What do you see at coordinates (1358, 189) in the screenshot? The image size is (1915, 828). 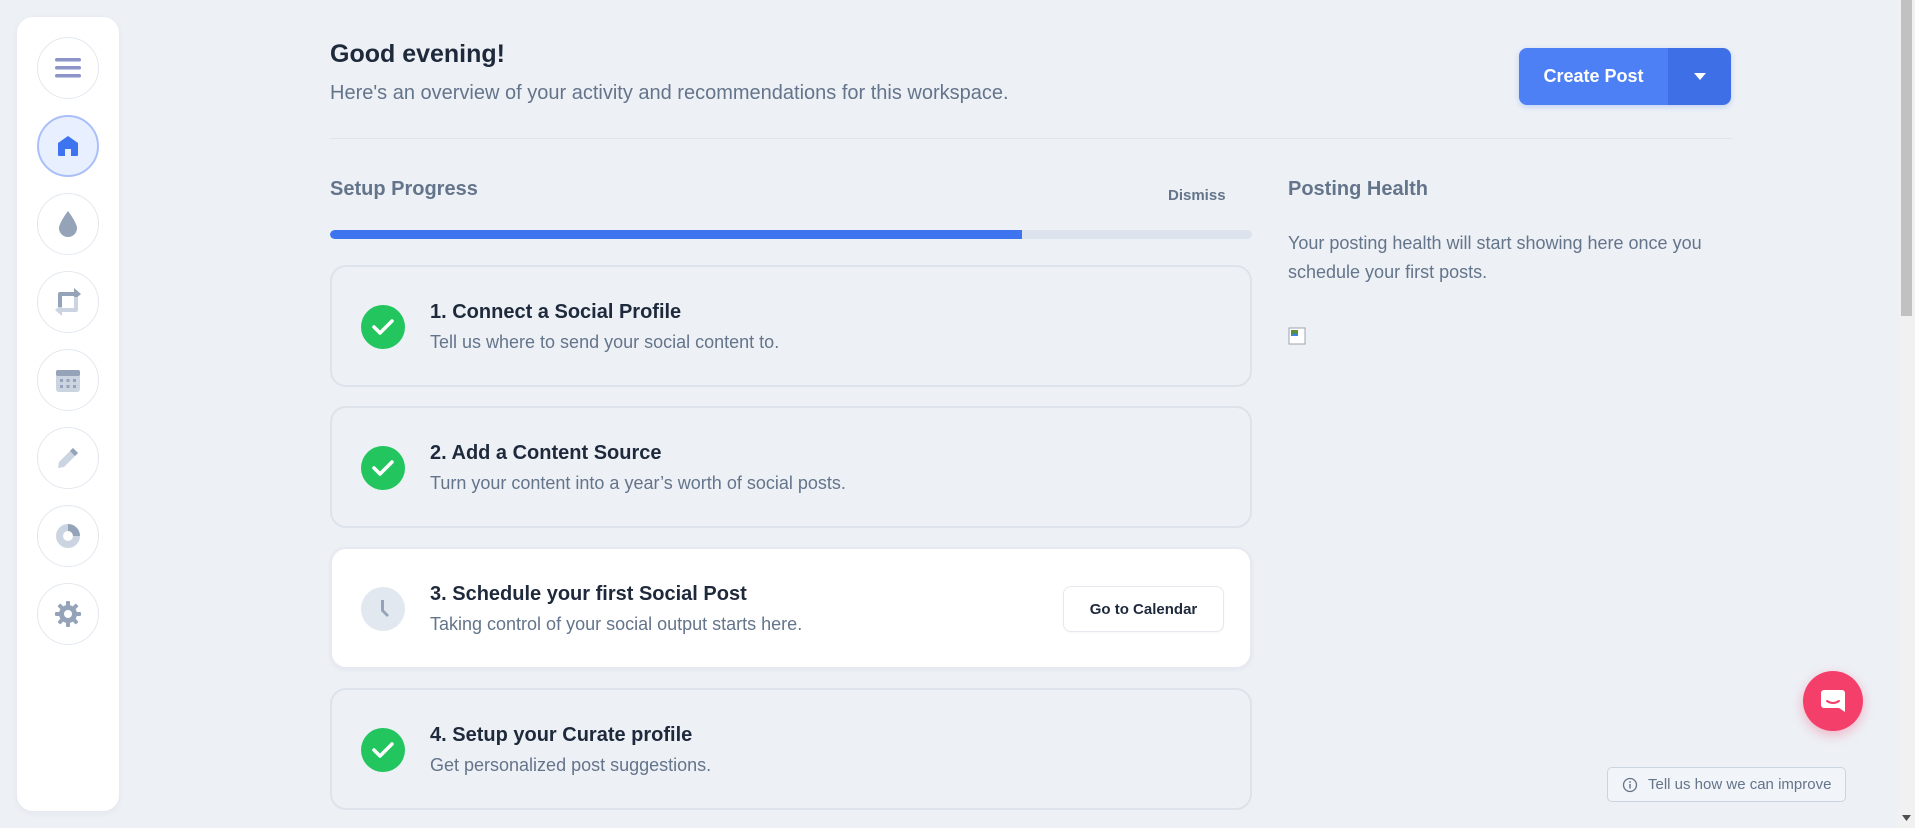 I see `posting-health-title: Posting Health` at bounding box center [1358, 189].